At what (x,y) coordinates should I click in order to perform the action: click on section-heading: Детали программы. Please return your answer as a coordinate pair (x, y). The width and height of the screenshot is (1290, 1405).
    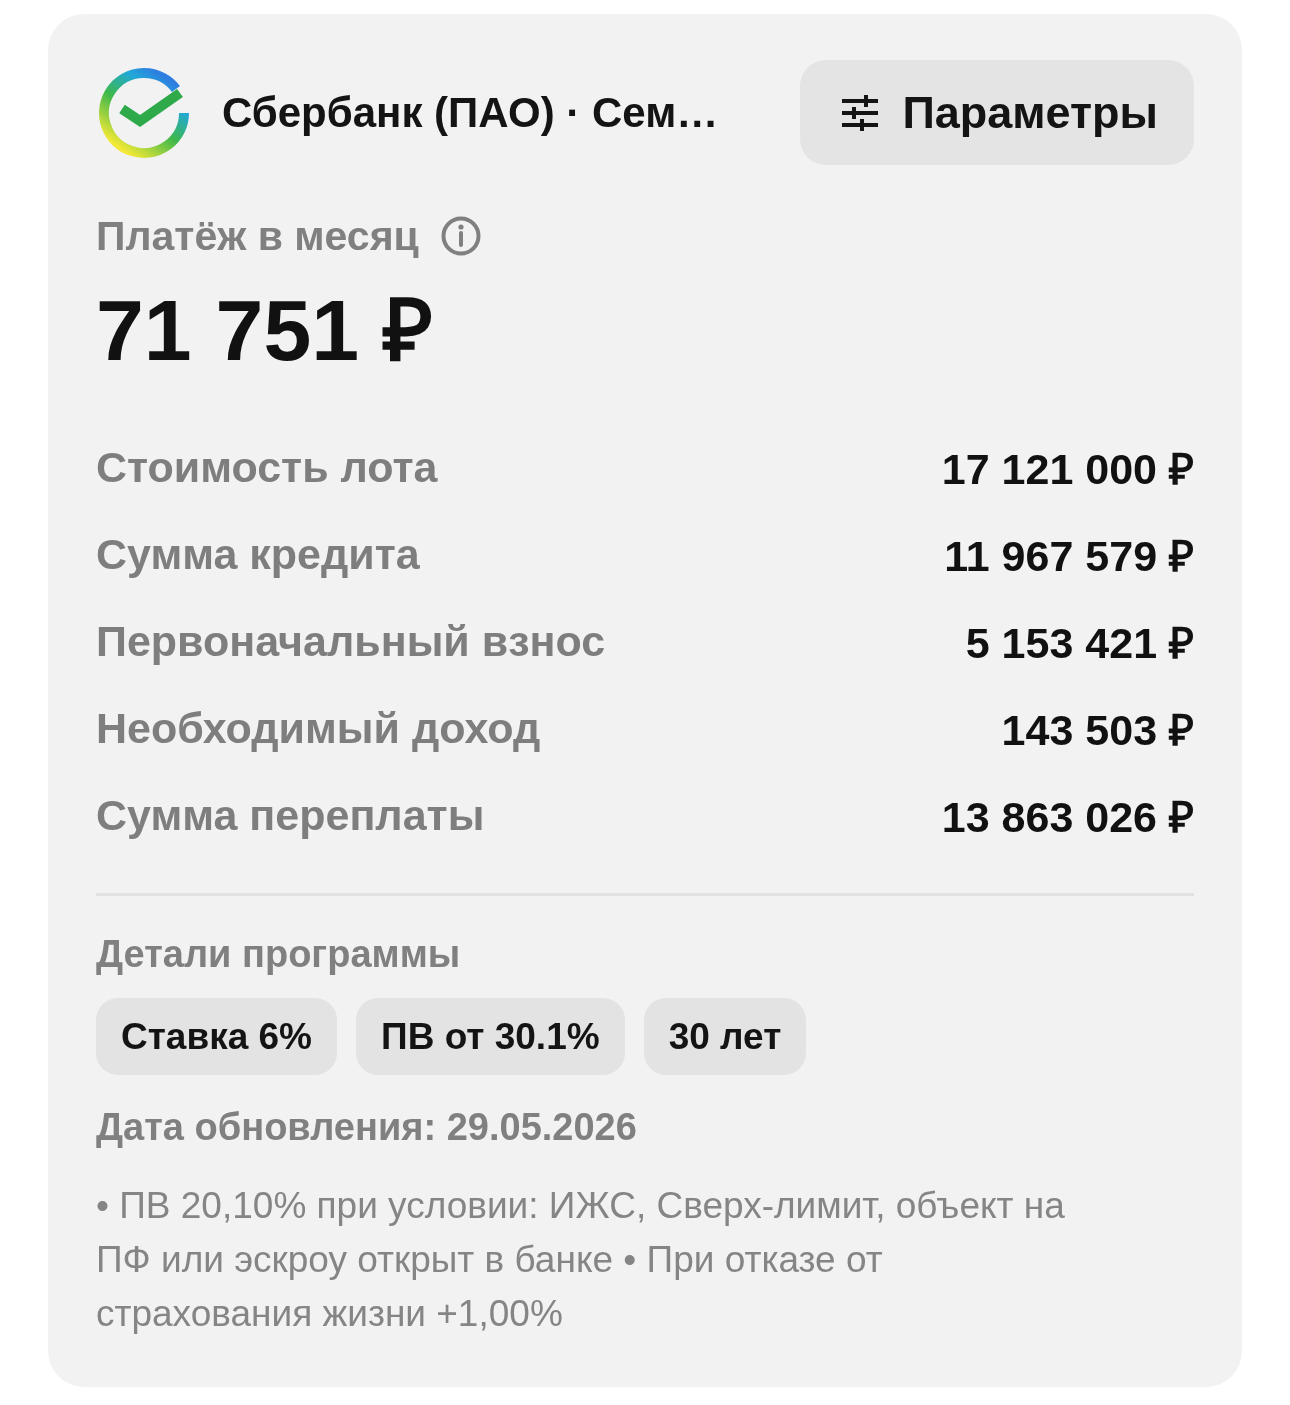
    Looking at the image, I should click on (279, 954).